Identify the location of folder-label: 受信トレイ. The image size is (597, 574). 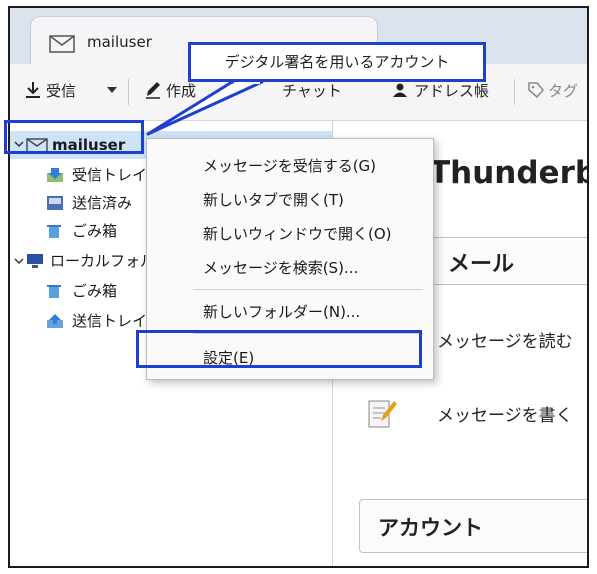
(110, 175).